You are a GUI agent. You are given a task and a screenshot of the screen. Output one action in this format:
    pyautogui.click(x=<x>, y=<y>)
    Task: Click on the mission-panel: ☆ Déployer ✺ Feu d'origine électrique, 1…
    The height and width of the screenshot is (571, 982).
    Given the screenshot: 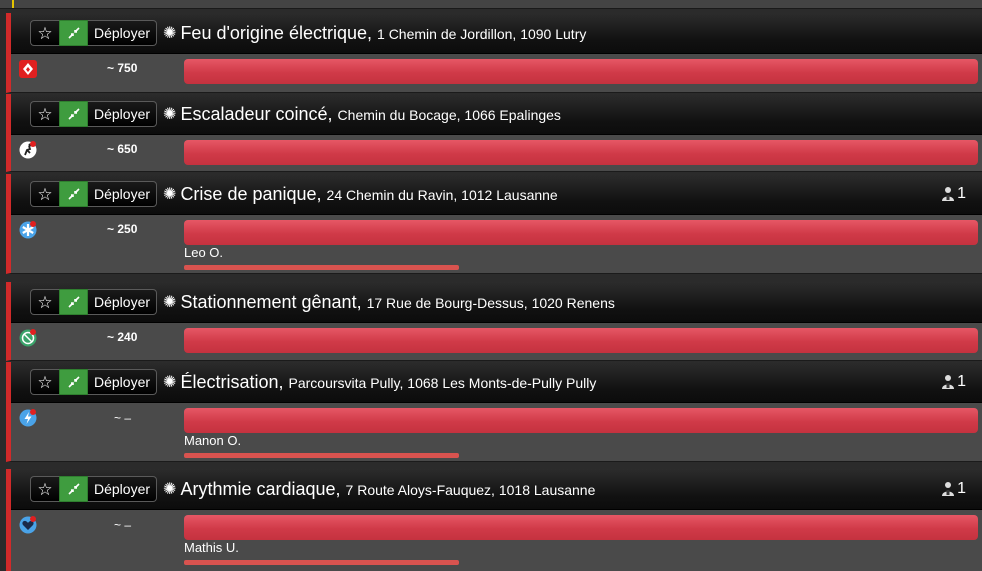 What is the action you would take?
    pyautogui.click(x=494, y=53)
    